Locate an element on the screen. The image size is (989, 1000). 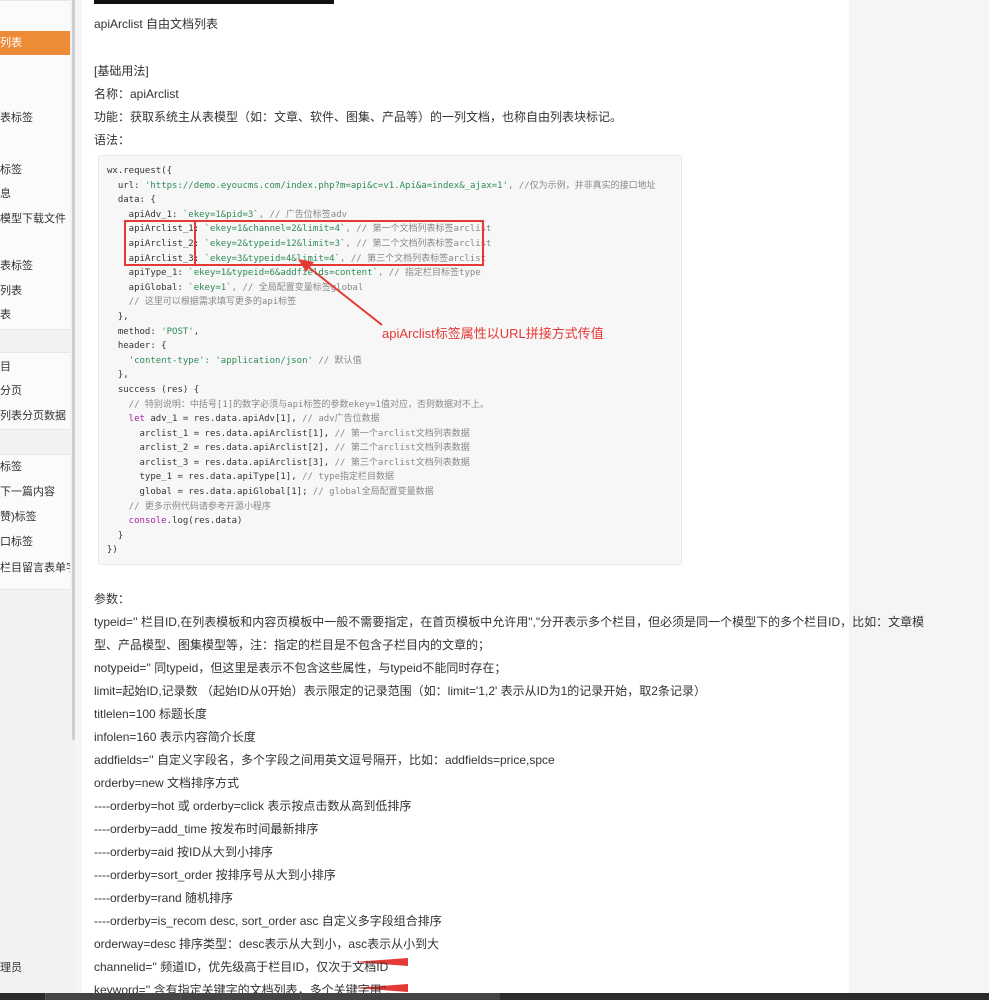
right-margin is located at coordinates (919, 500).